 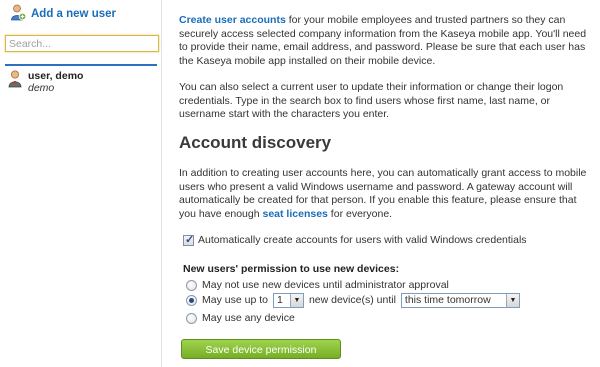 What do you see at coordinates (15, 80) in the screenshot?
I see `user-icon` at bounding box center [15, 80].